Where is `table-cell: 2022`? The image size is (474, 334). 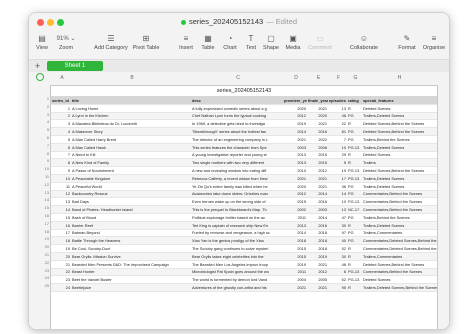 table-cell: 2022 is located at coordinates (317, 139).